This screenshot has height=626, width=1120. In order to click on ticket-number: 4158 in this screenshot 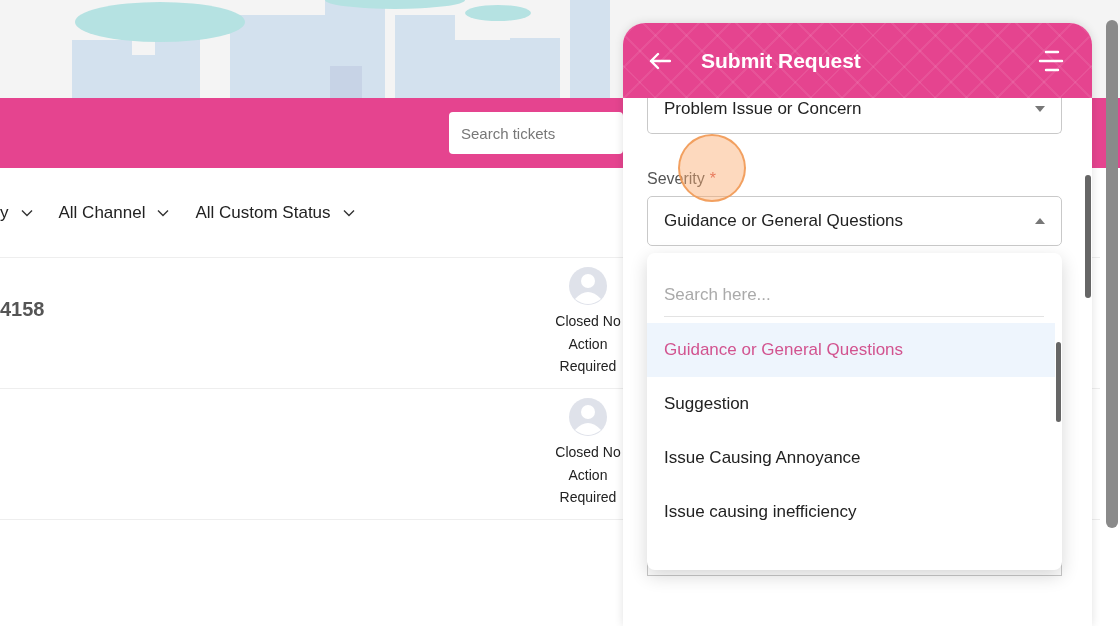, I will do `click(22, 309)`.